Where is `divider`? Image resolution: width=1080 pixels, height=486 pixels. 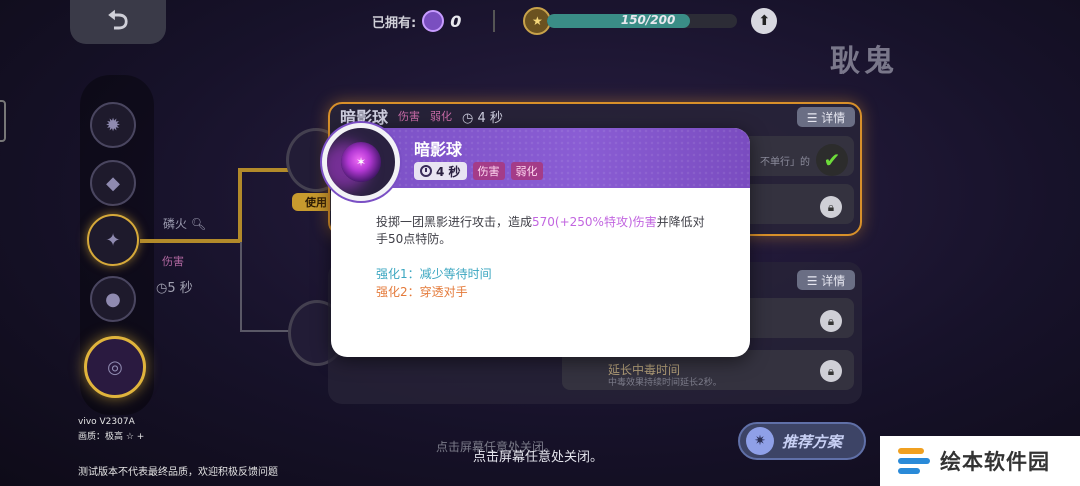
divider is located at coordinates (494, 21).